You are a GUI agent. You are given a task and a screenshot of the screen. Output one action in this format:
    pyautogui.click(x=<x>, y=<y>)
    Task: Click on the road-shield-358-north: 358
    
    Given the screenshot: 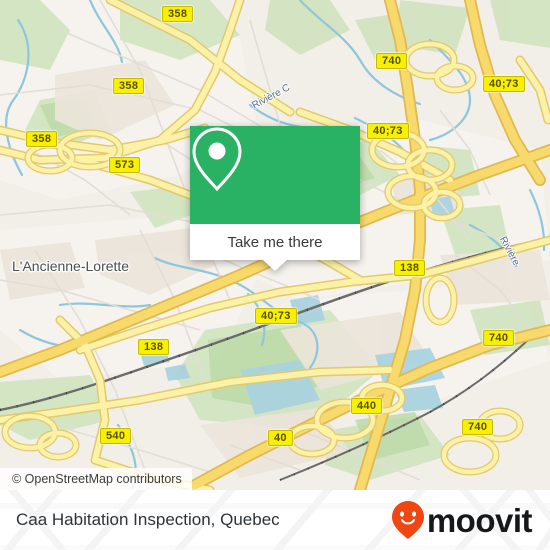 What is the action you would take?
    pyautogui.click(x=178, y=14)
    